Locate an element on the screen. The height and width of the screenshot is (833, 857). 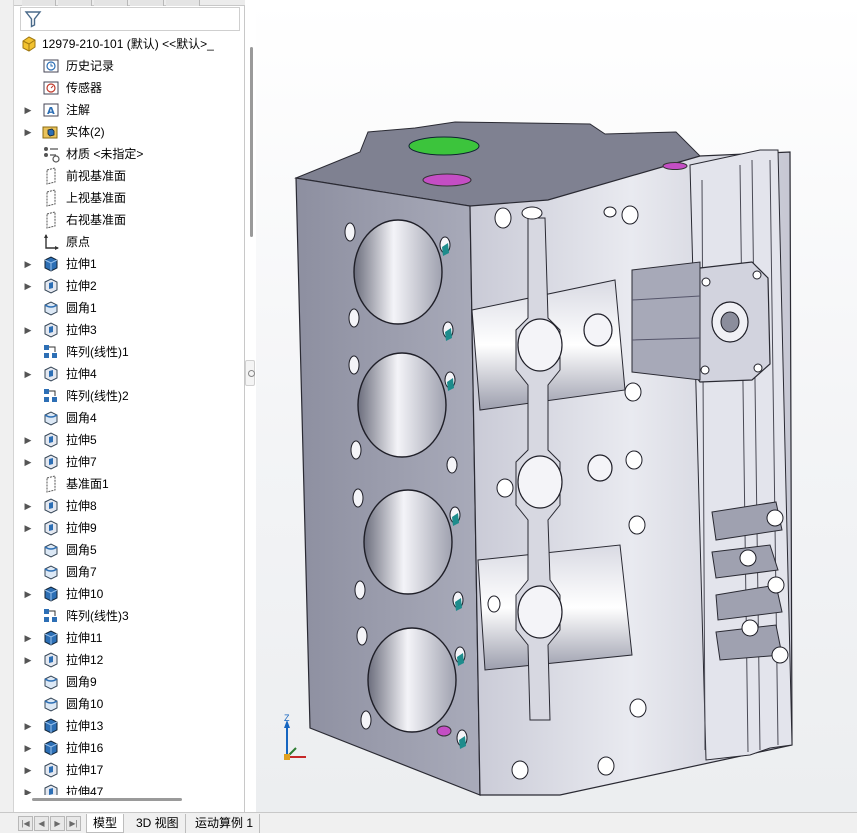
tab-motion-study: 运动算例 1 is located at coordinates (225, 823).